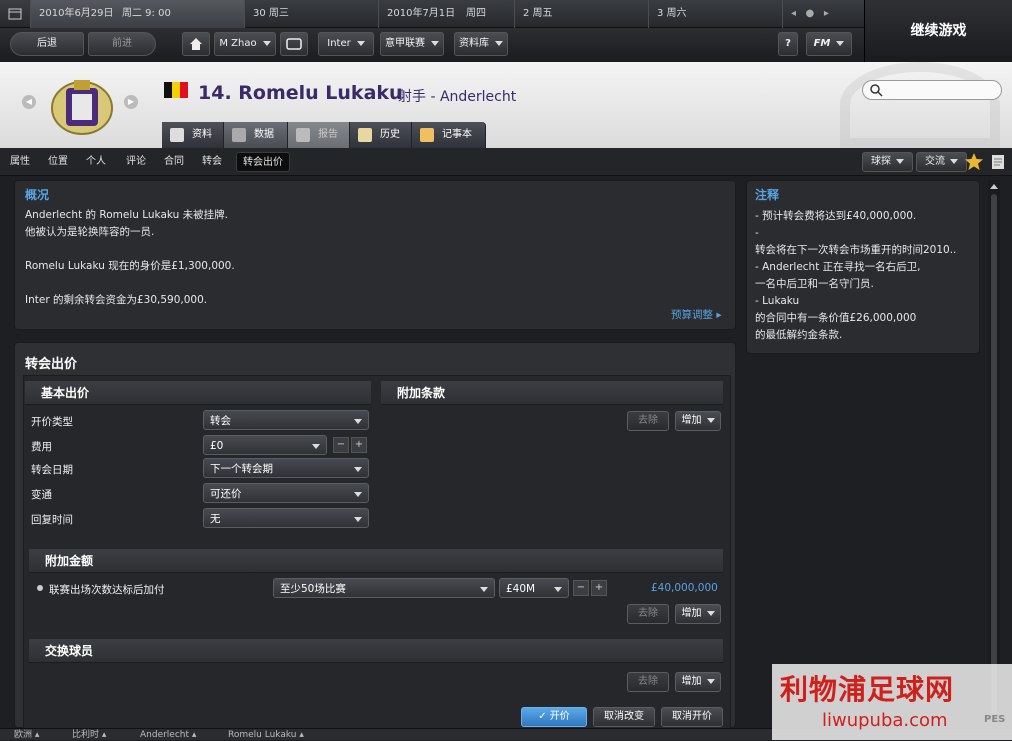 This screenshot has width=1012, height=741. I want to click on club-link: - Anderlecht, so click(473, 97).